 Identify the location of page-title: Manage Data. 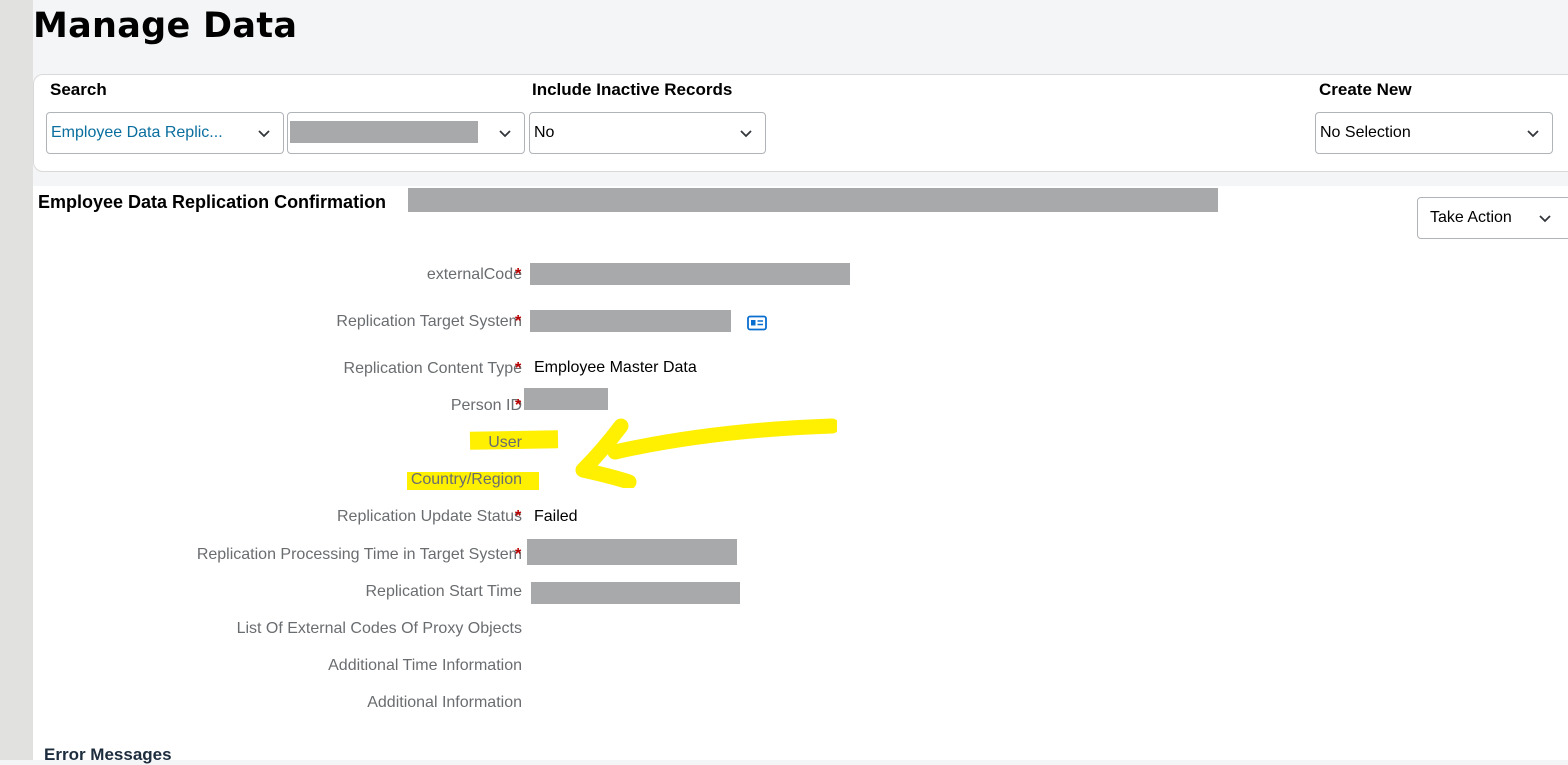
(165, 26).